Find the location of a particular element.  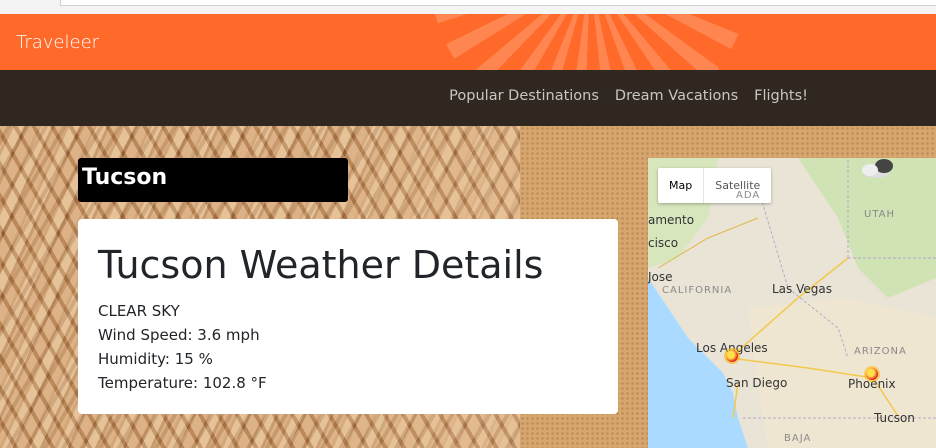

state-arizona: ARIZONA is located at coordinates (880, 351).